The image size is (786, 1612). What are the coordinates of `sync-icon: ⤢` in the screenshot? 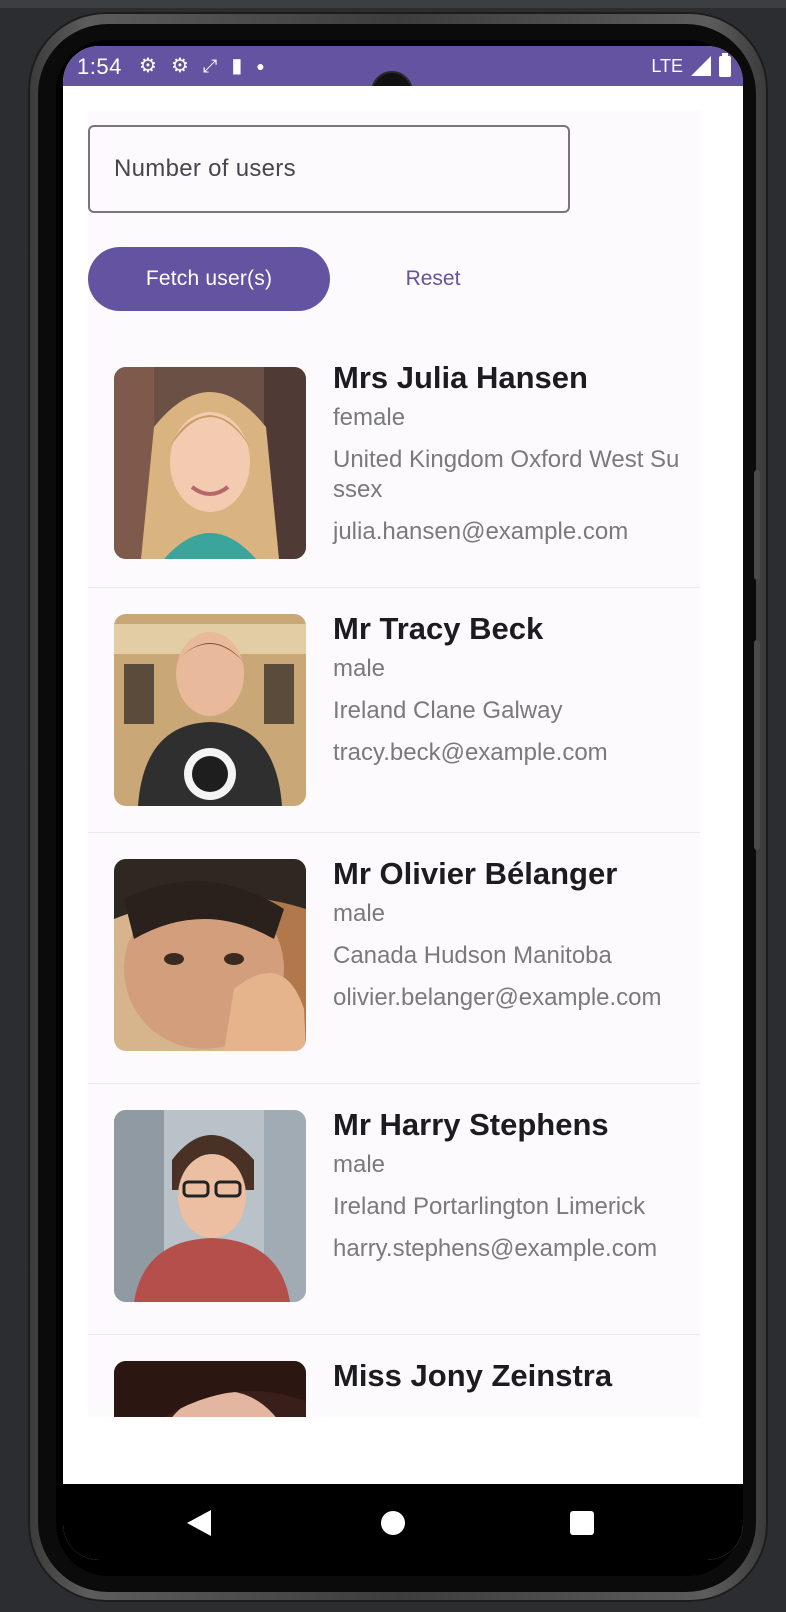 It's located at (210, 66).